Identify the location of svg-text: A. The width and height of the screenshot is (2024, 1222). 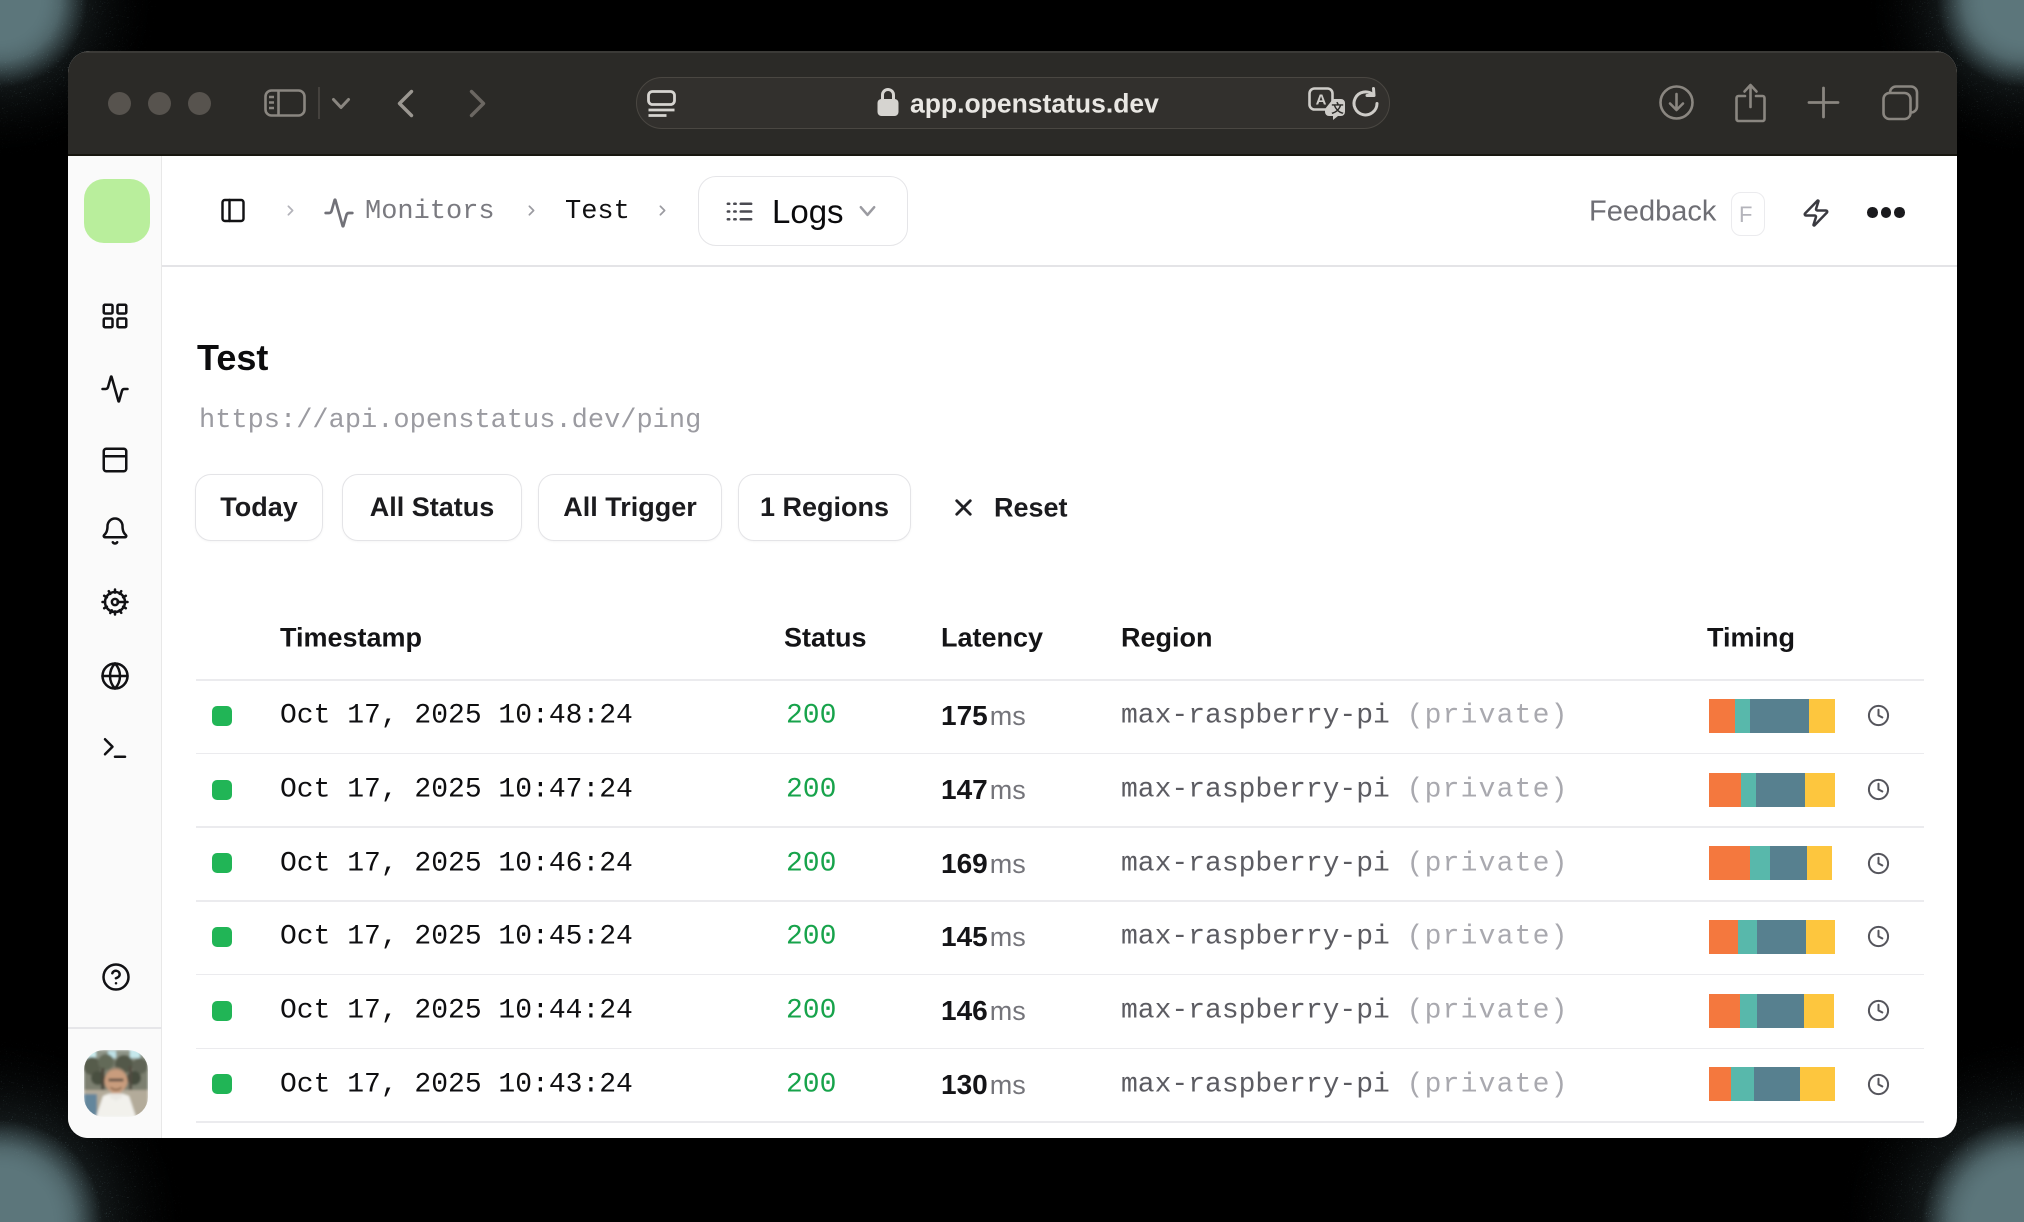
(1321, 100).